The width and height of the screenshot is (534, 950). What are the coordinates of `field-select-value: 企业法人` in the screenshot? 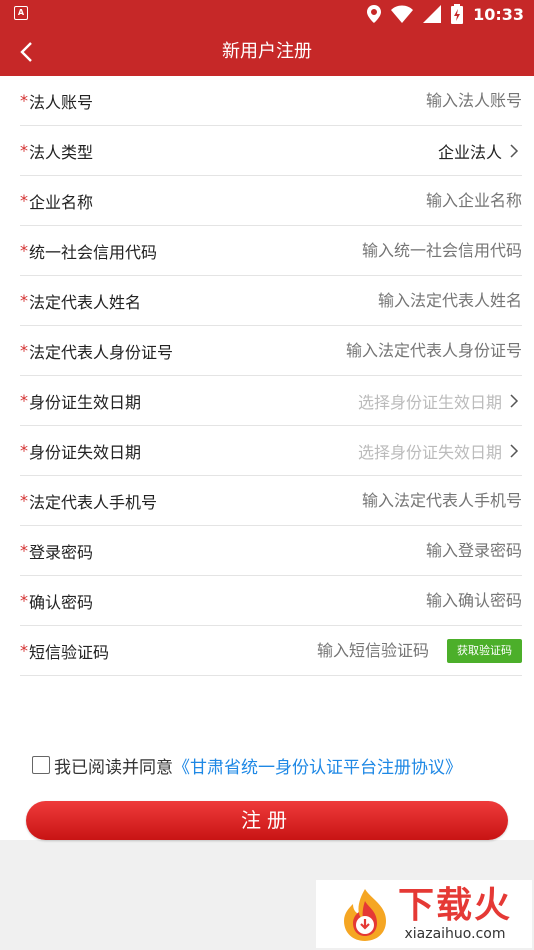 It's located at (469, 152).